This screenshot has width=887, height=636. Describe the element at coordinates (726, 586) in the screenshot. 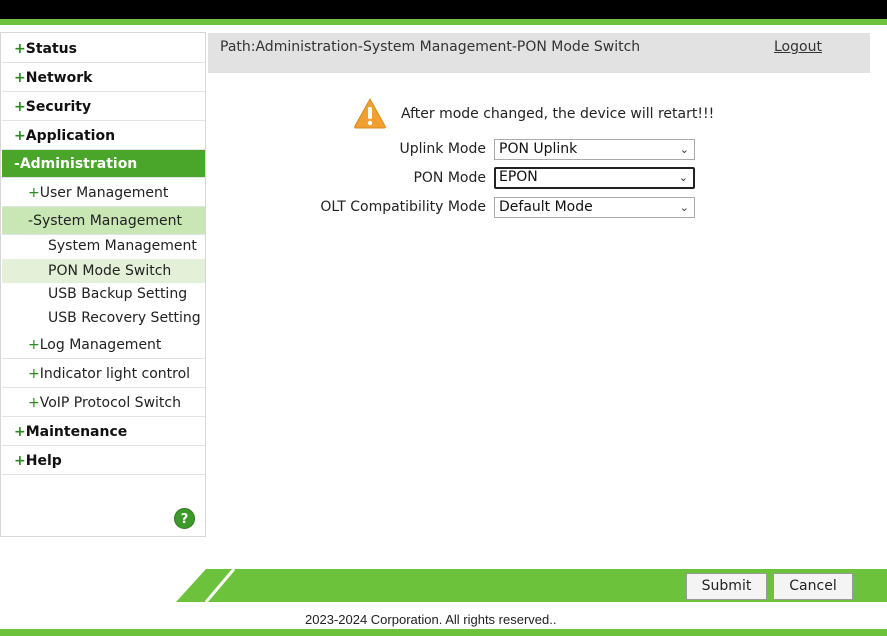

I see `submit-button: Submit` at that location.